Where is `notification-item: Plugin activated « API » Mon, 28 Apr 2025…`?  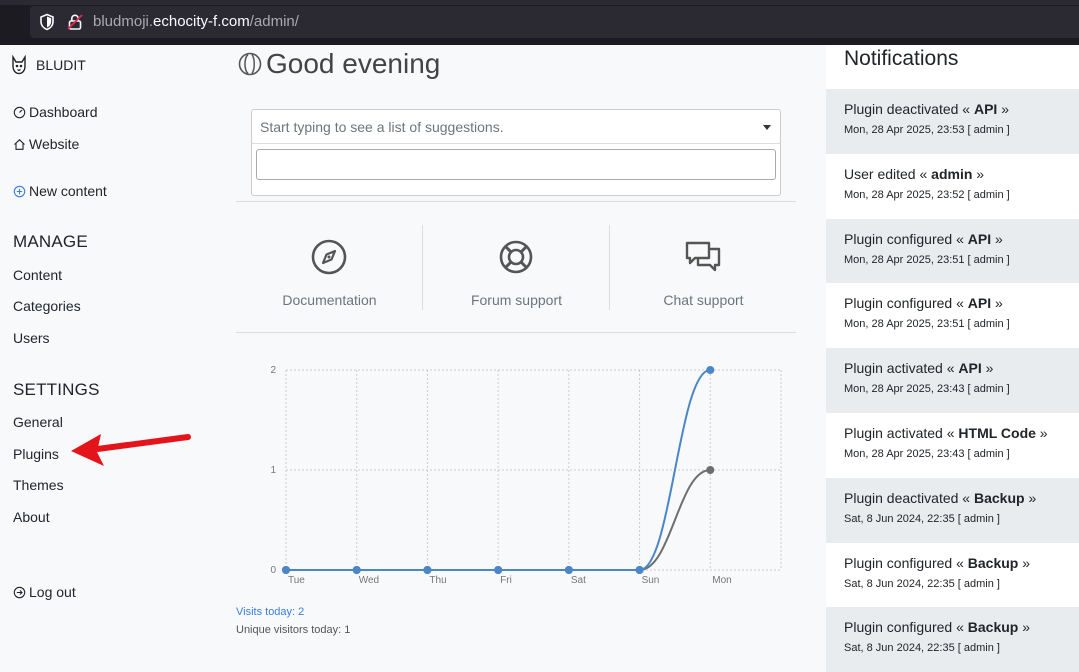
notification-item: Plugin activated « API » Mon, 28 Apr 2025… is located at coordinates (952, 380).